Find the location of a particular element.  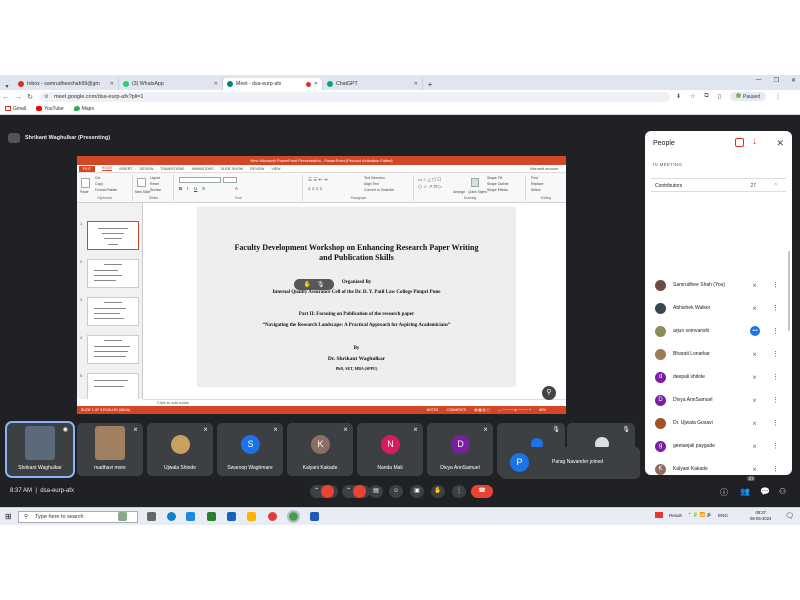

menu-icon: ⋮ is located at coordinates (778, 96).